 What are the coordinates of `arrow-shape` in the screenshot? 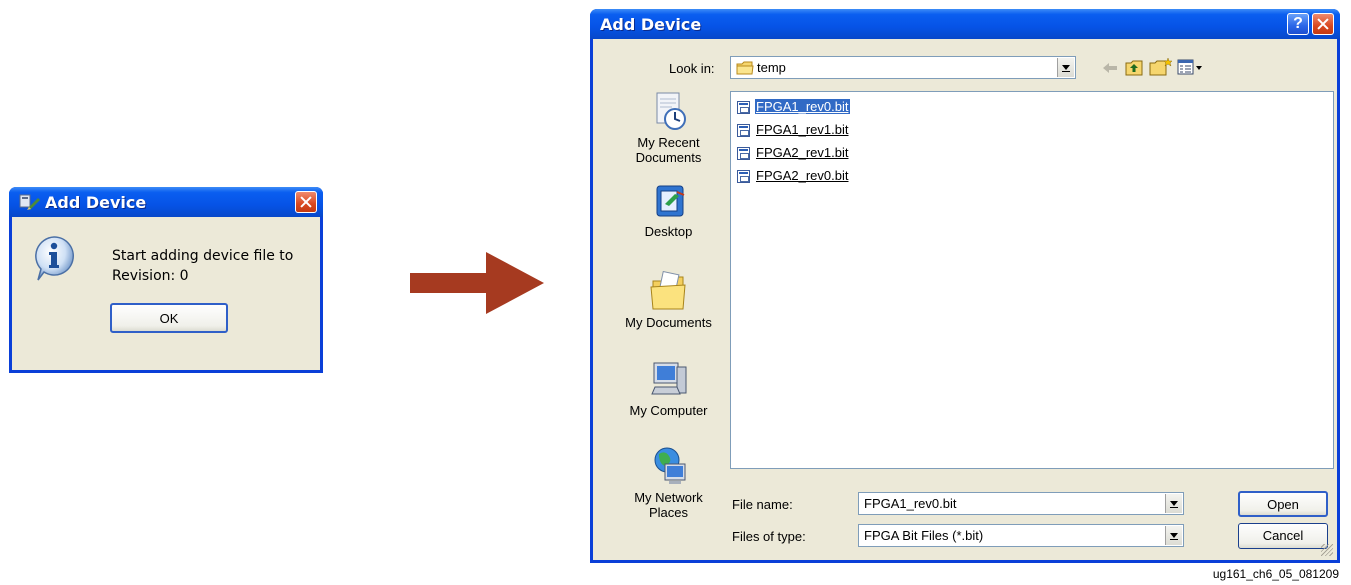 It's located at (477, 283).